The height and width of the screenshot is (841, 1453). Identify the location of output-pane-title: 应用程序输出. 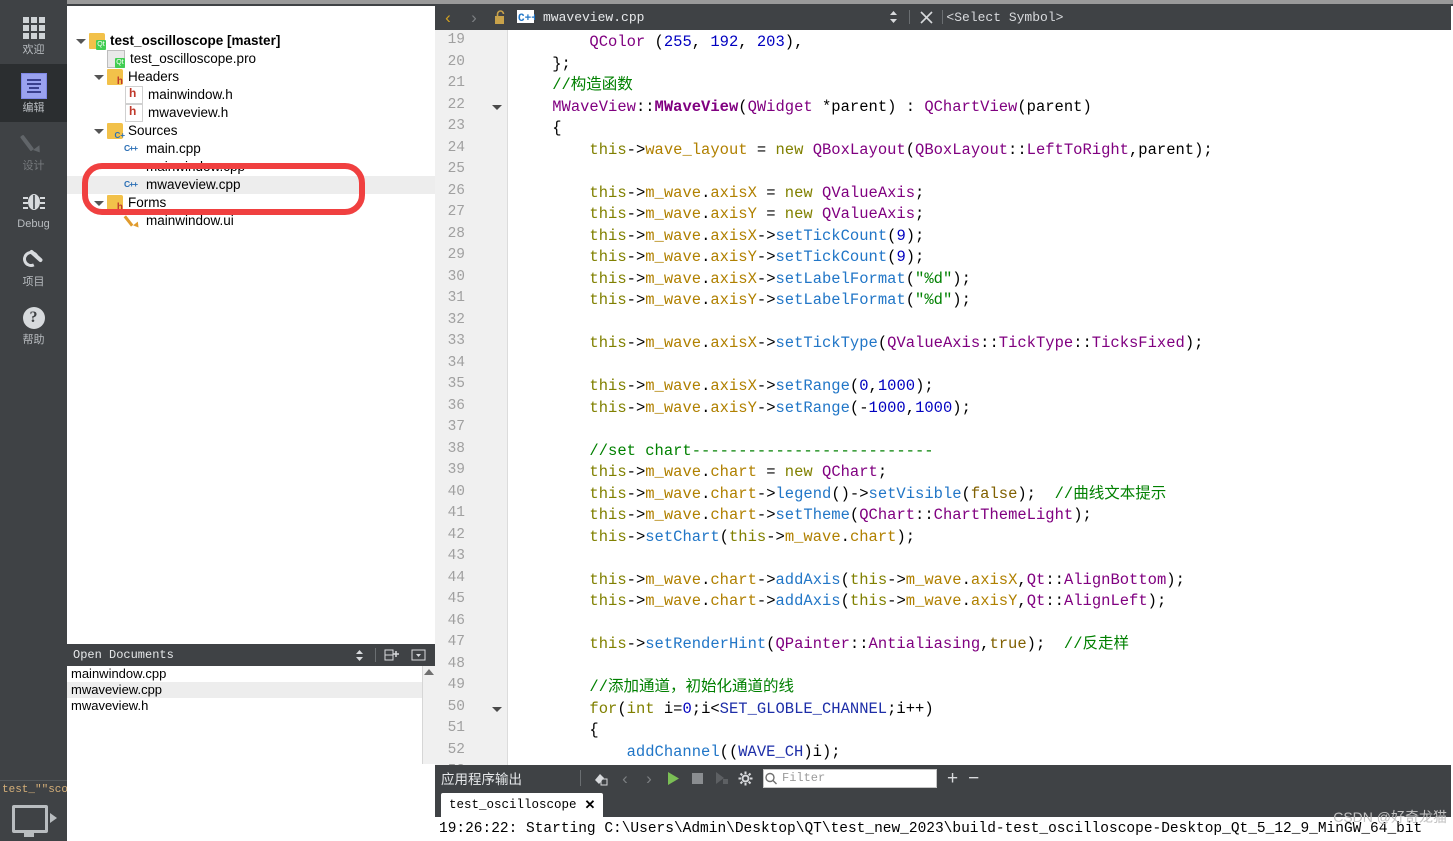
(481, 778).